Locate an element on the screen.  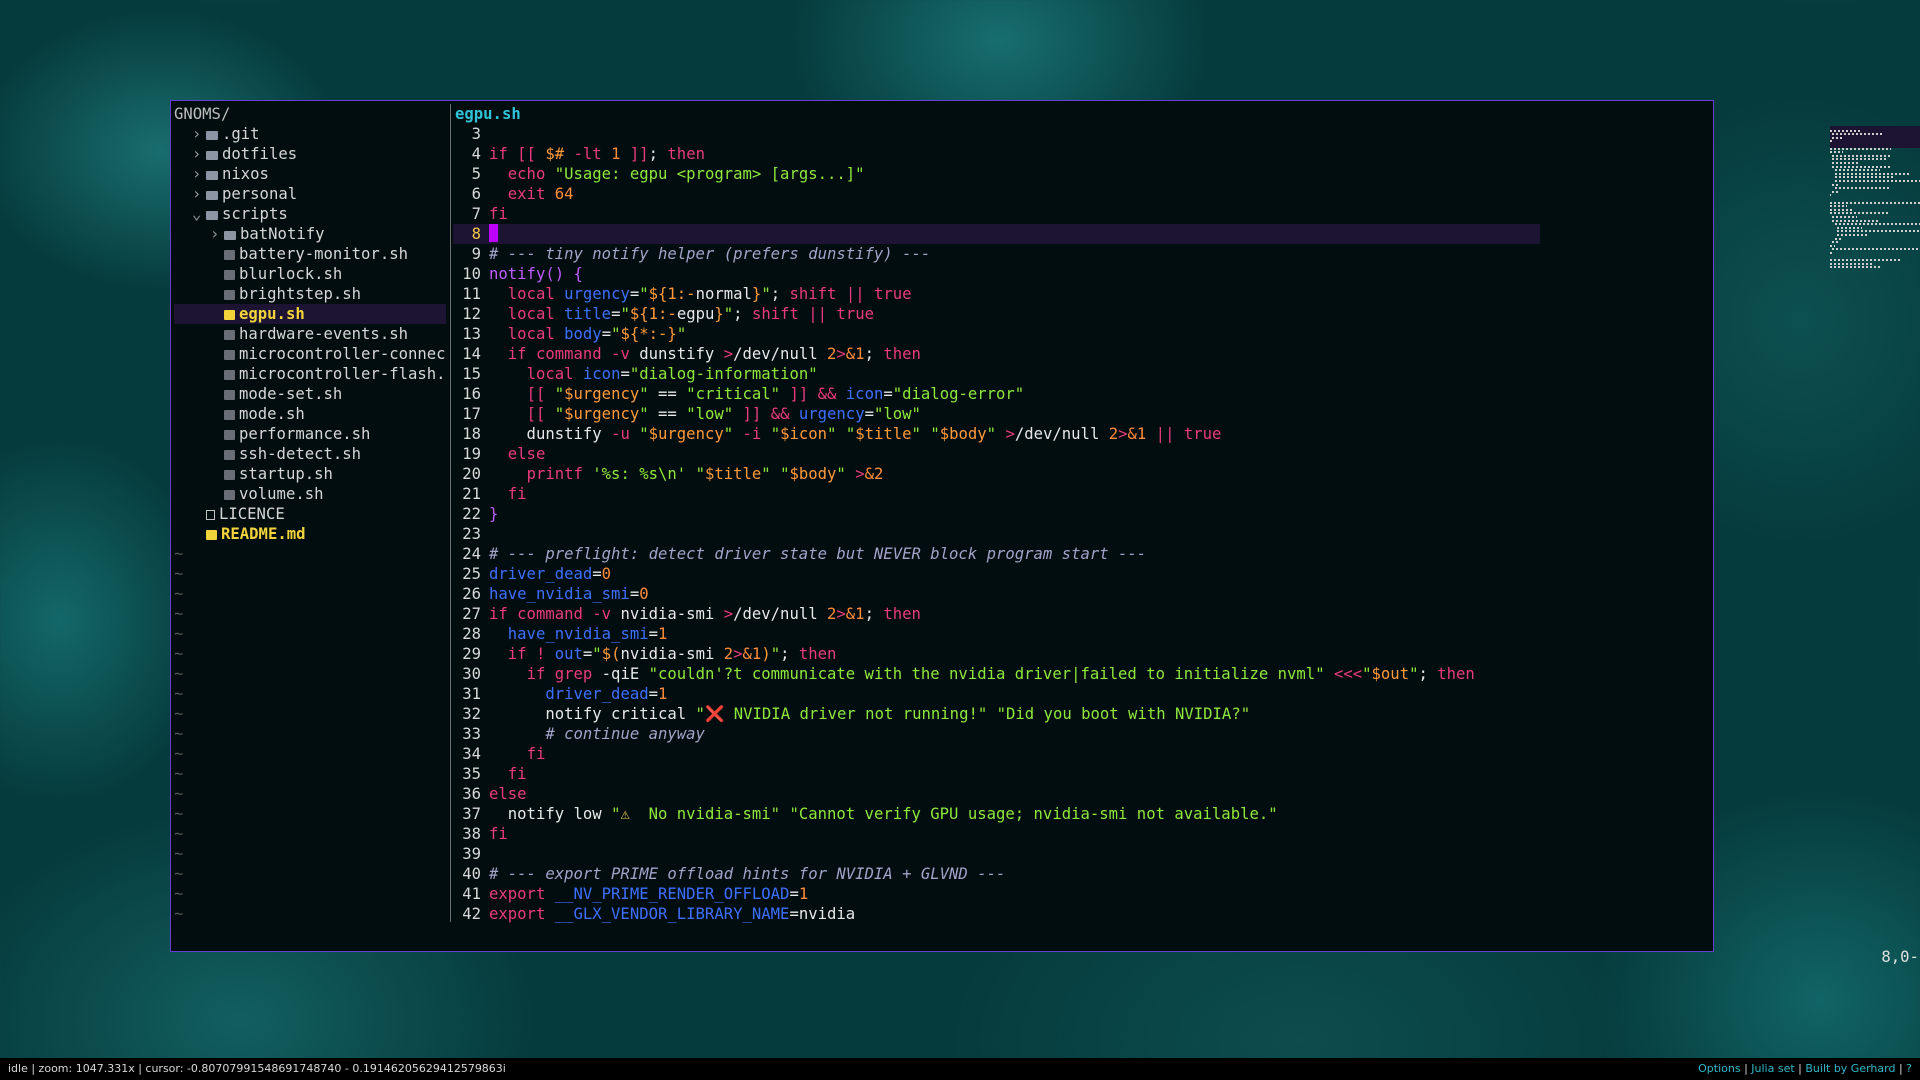
code-line: 10 notify() { is located at coordinates (1083, 274).